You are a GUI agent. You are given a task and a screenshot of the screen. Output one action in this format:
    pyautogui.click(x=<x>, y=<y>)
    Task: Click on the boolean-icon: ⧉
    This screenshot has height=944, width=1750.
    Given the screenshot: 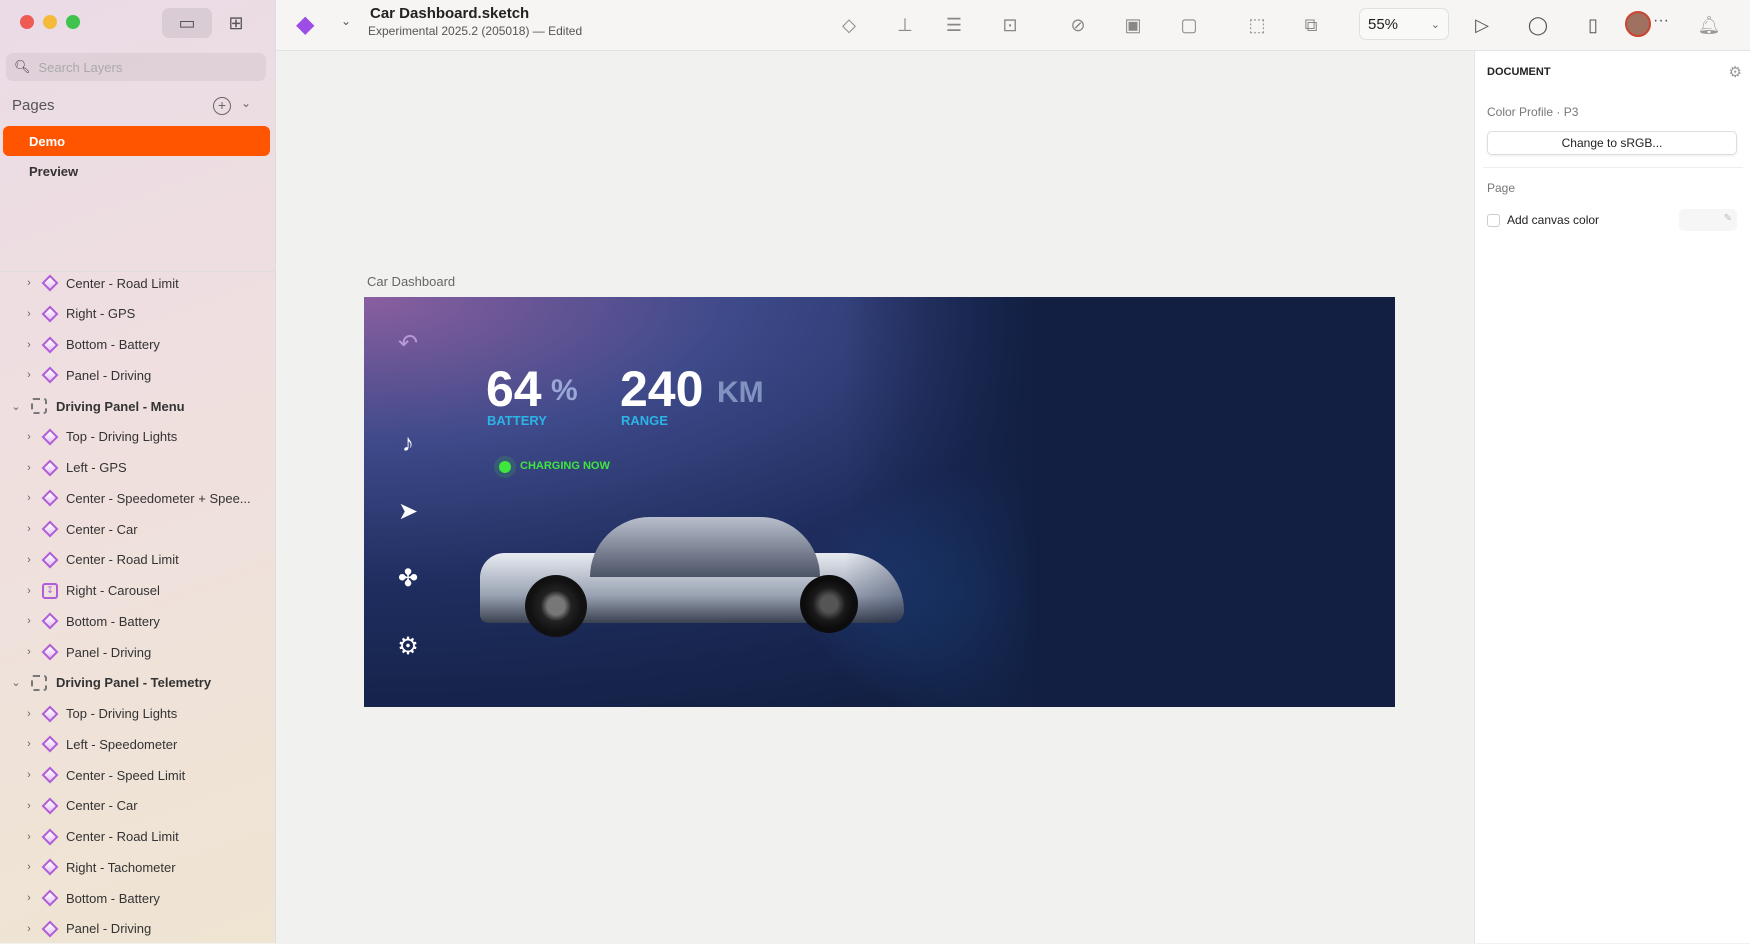 What is the action you would take?
    pyautogui.click(x=1311, y=25)
    